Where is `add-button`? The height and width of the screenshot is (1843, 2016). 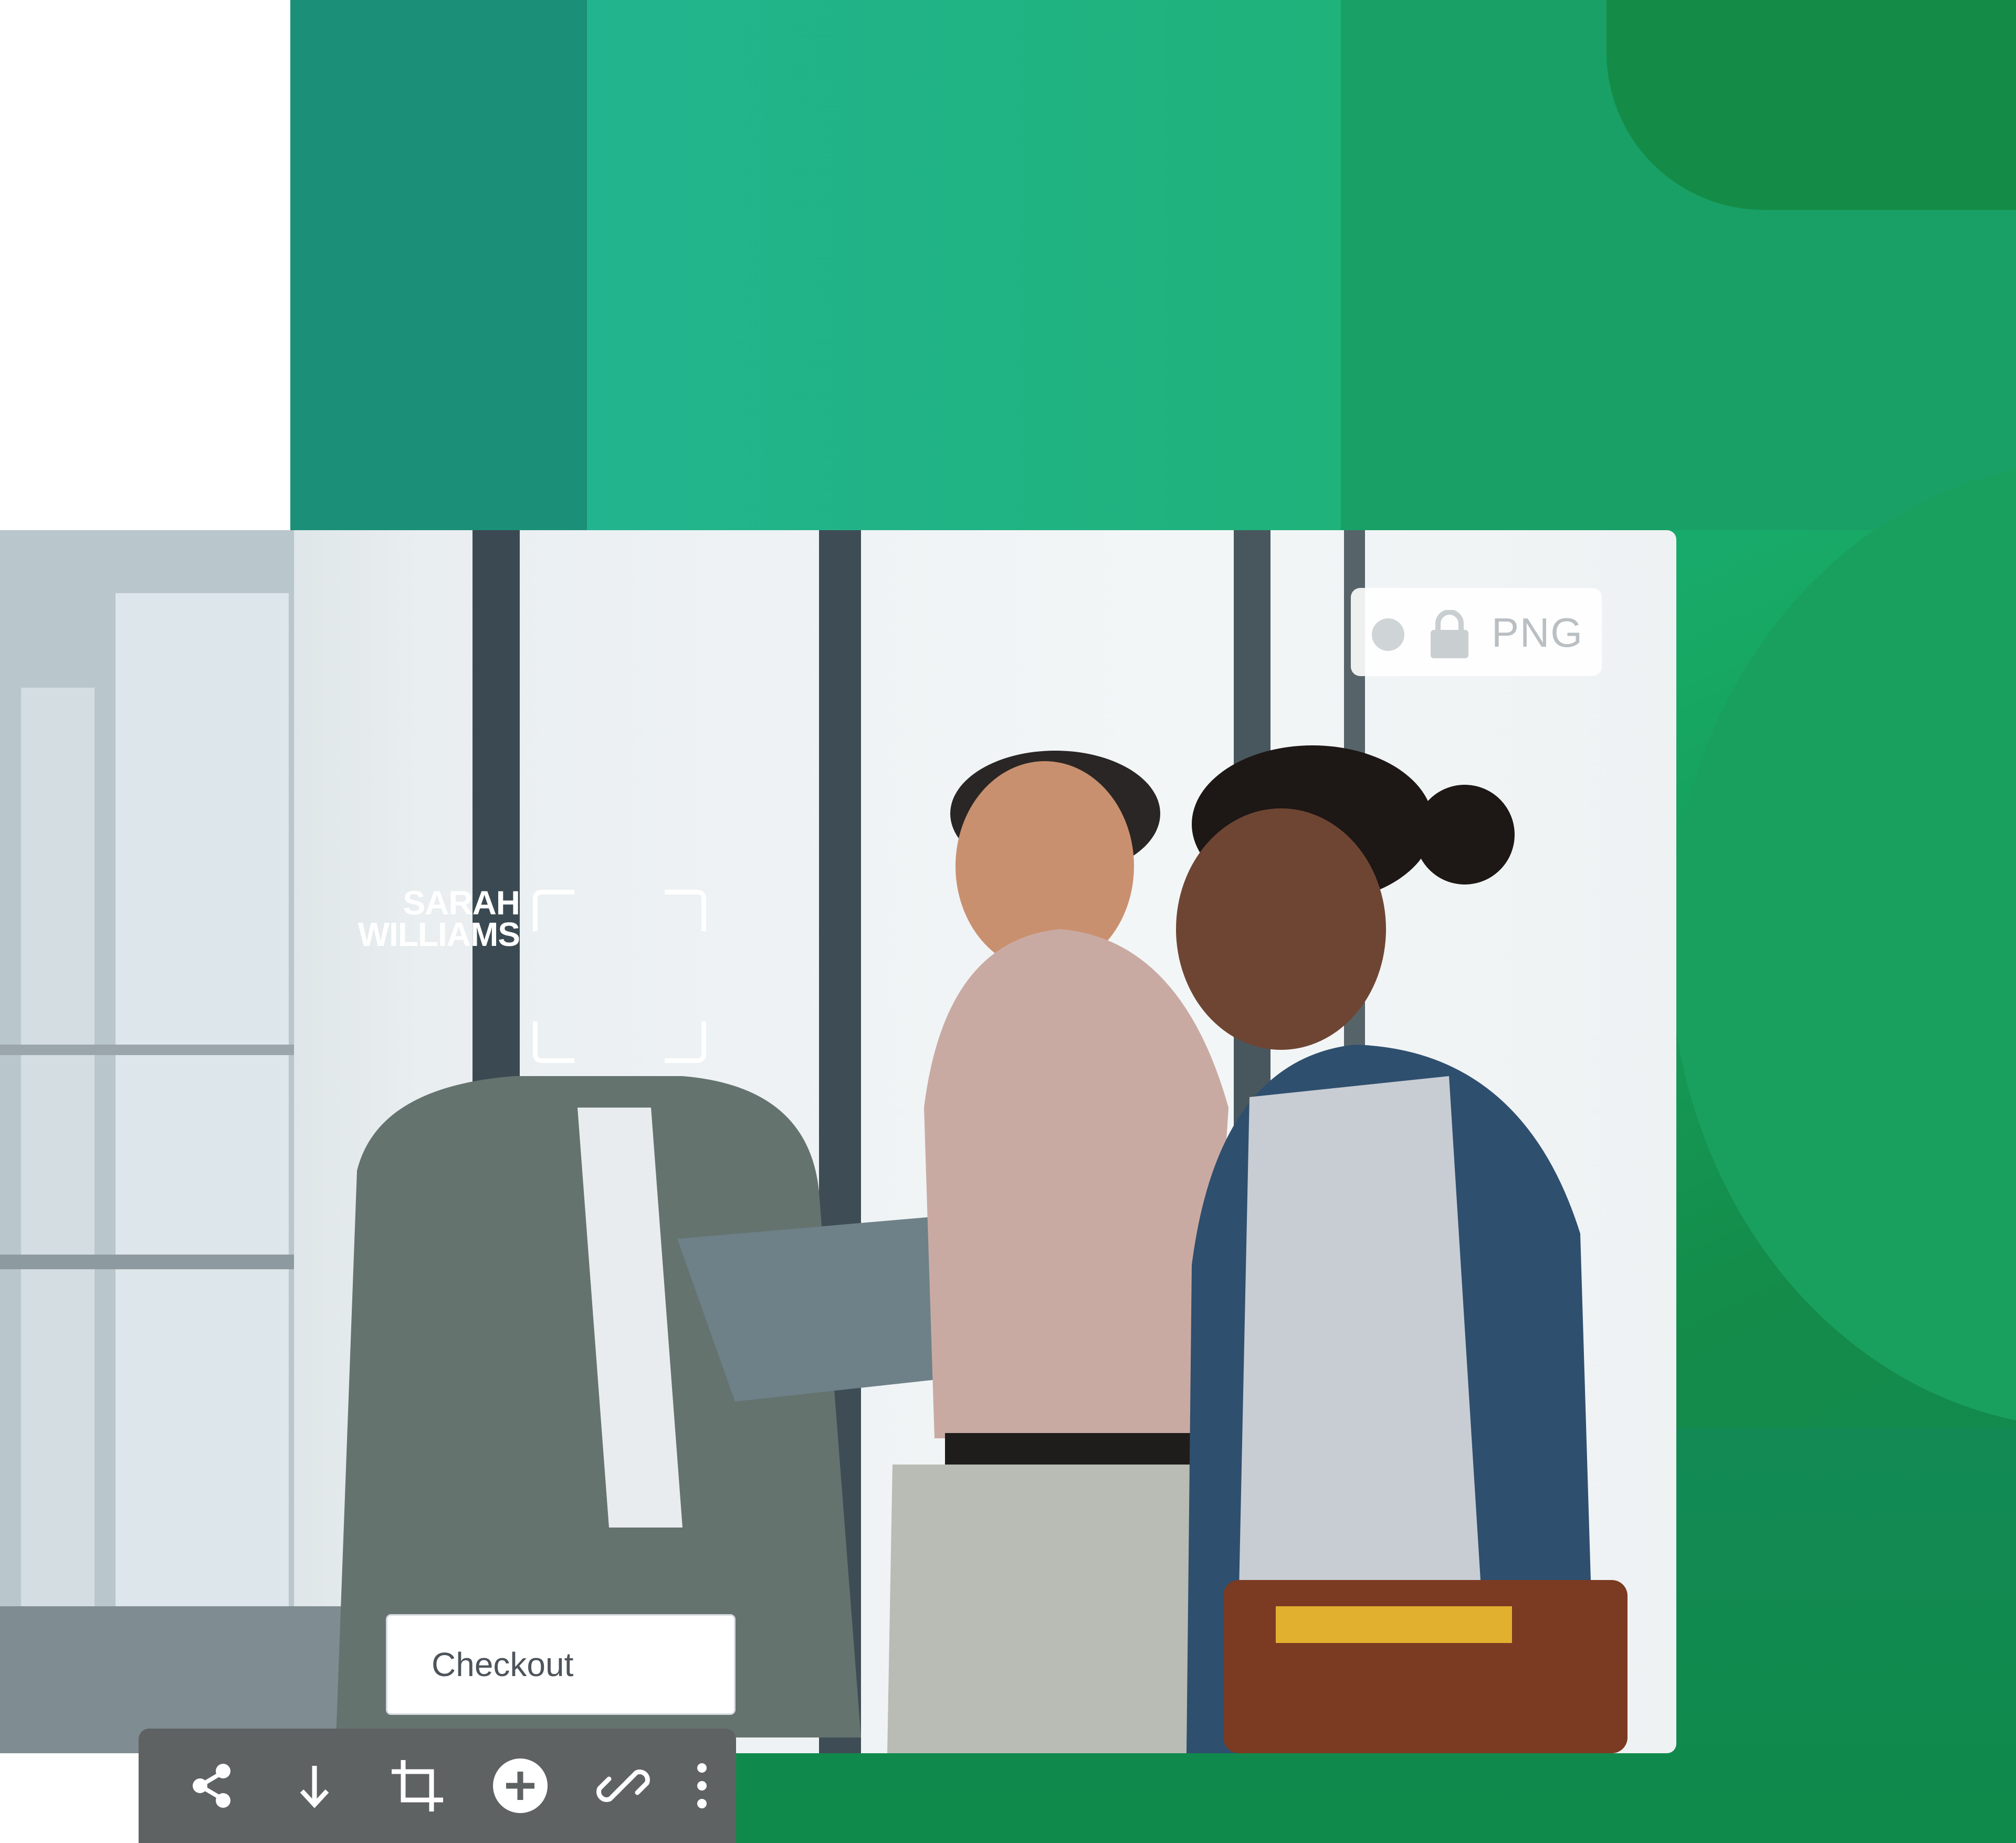
add-button is located at coordinates (520, 1785).